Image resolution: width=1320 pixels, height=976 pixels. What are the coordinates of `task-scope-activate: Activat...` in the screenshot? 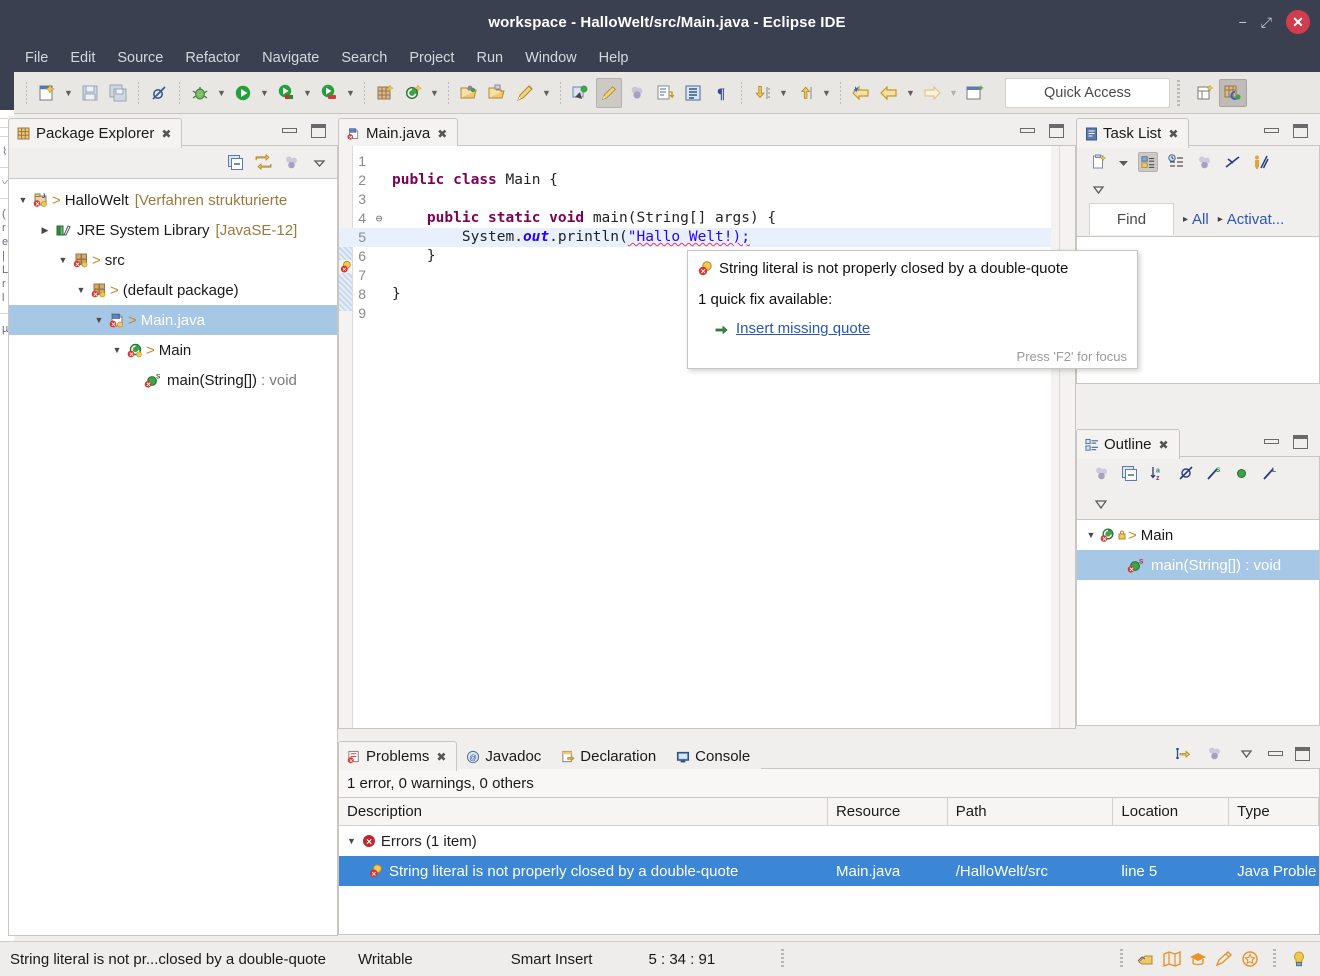 It's located at (1256, 219).